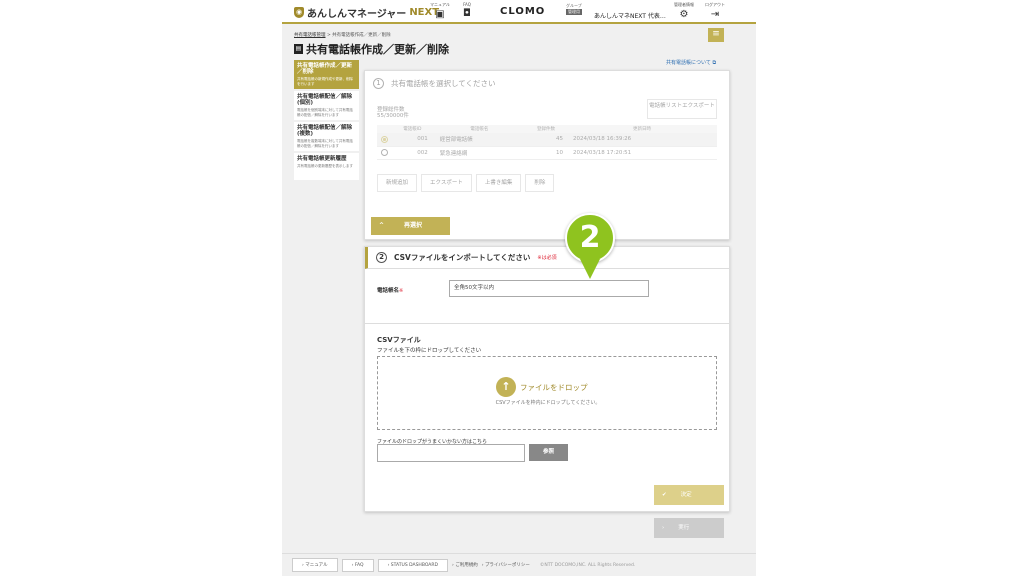 The width and height of the screenshot is (1024, 576). I want to click on phonebook-name-input: 全角50文字以内, so click(549, 288).